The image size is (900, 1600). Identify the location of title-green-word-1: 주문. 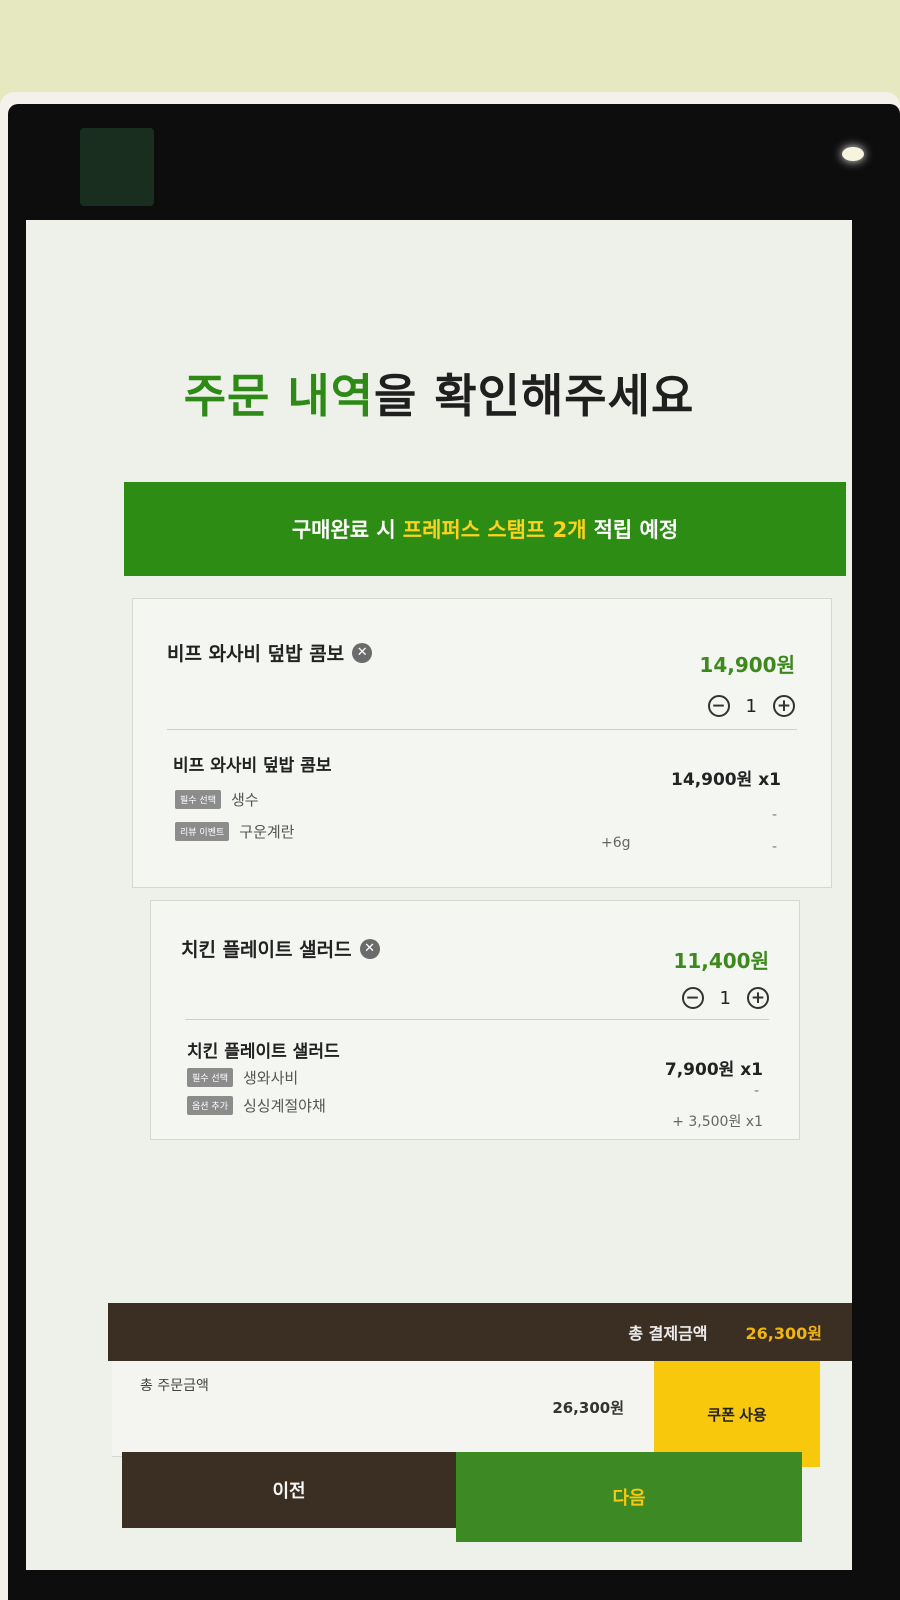
(227, 396).